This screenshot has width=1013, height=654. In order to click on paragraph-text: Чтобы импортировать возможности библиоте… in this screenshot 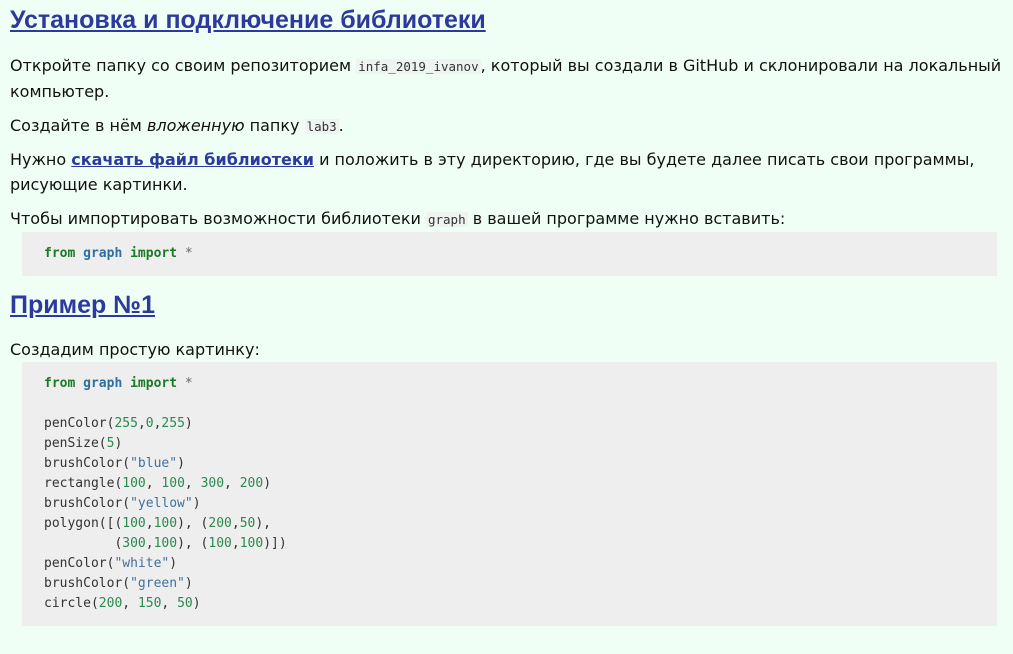, I will do `click(218, 218)`.